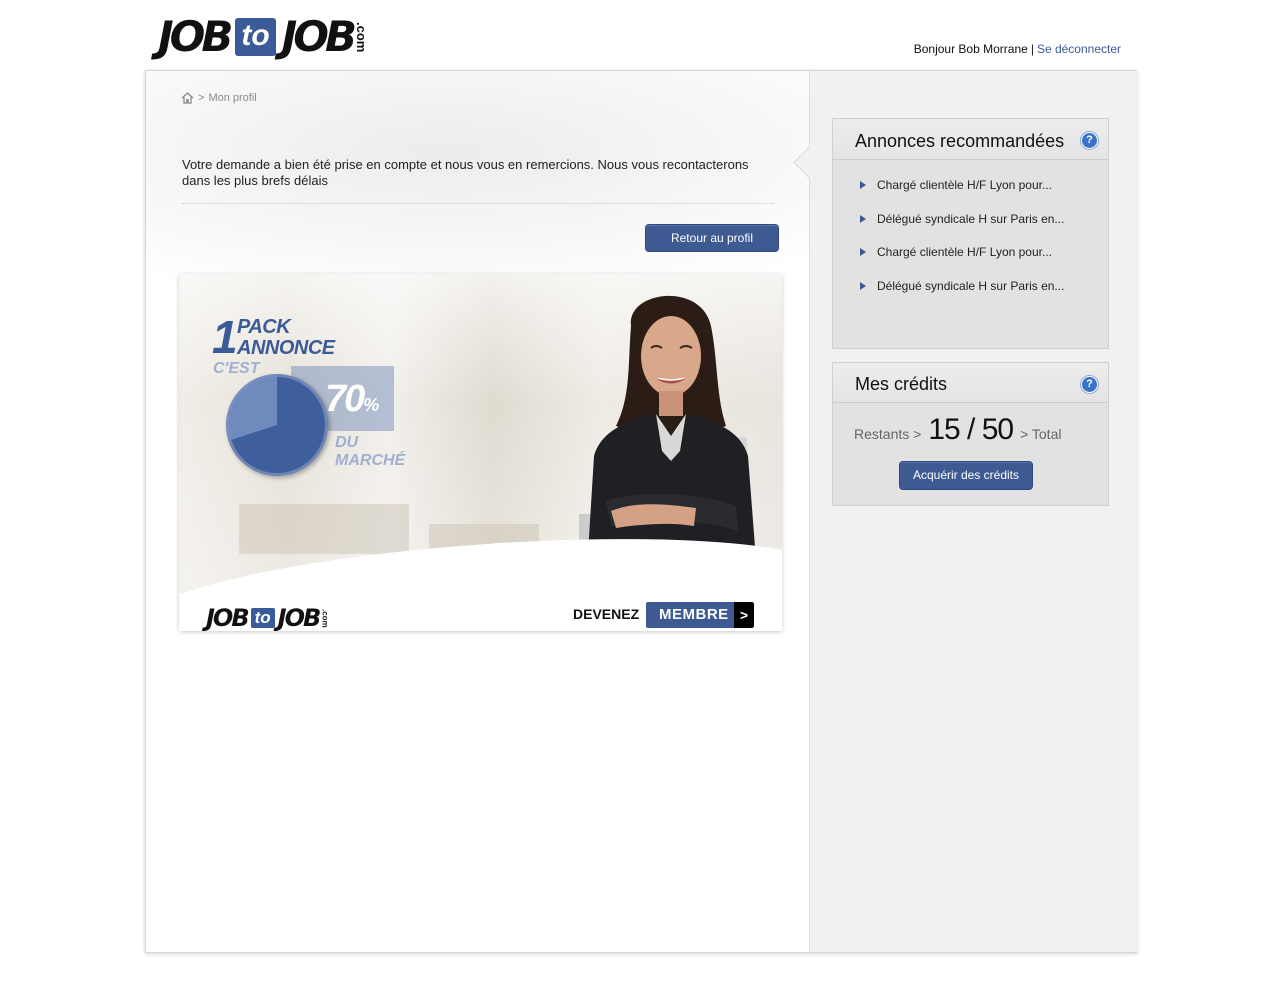 Image resolution: width=1280 pixels, height=1000 pixels. I want to click on back-to-profile-button: Retour au profil, so click(712, 238).